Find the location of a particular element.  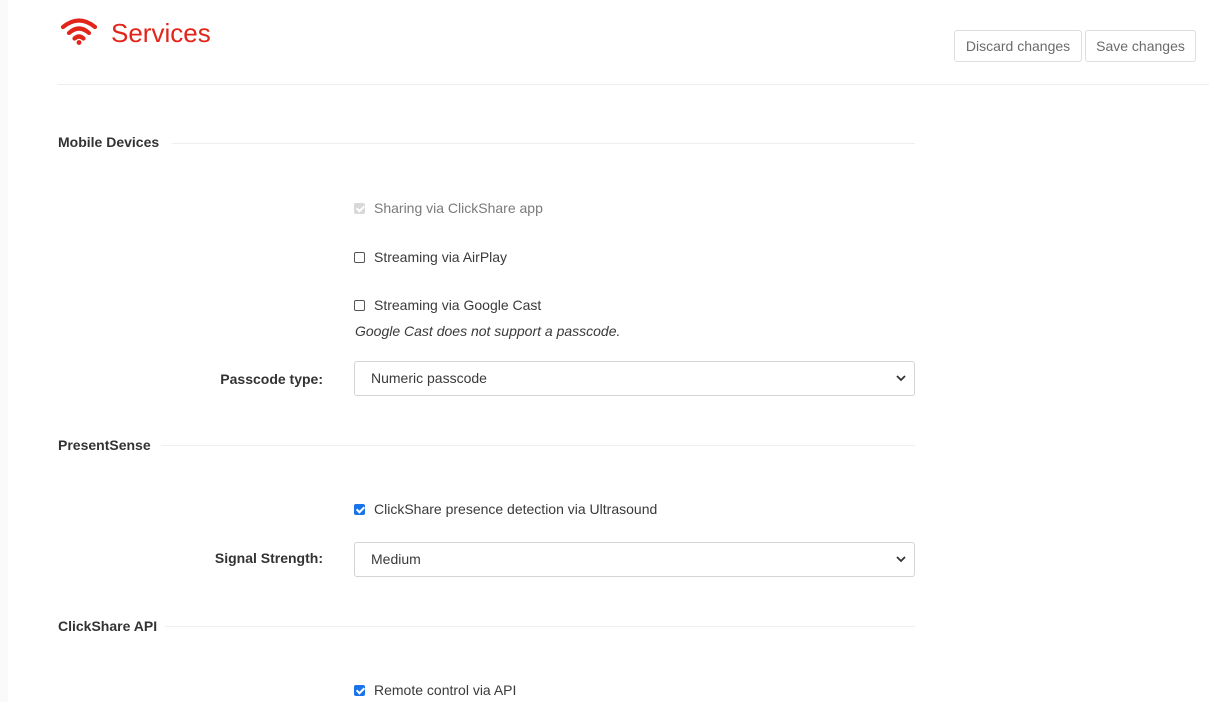

passcode-type-value: Numeric passcode is located at coordinates (429, 378).